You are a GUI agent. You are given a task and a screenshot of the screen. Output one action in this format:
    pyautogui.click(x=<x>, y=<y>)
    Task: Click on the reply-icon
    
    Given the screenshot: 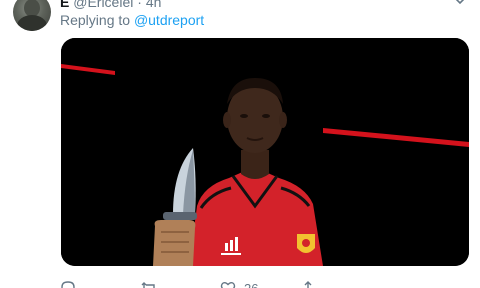 What is the action you would take?
    pyautogui.click(x=68, y=284)
    